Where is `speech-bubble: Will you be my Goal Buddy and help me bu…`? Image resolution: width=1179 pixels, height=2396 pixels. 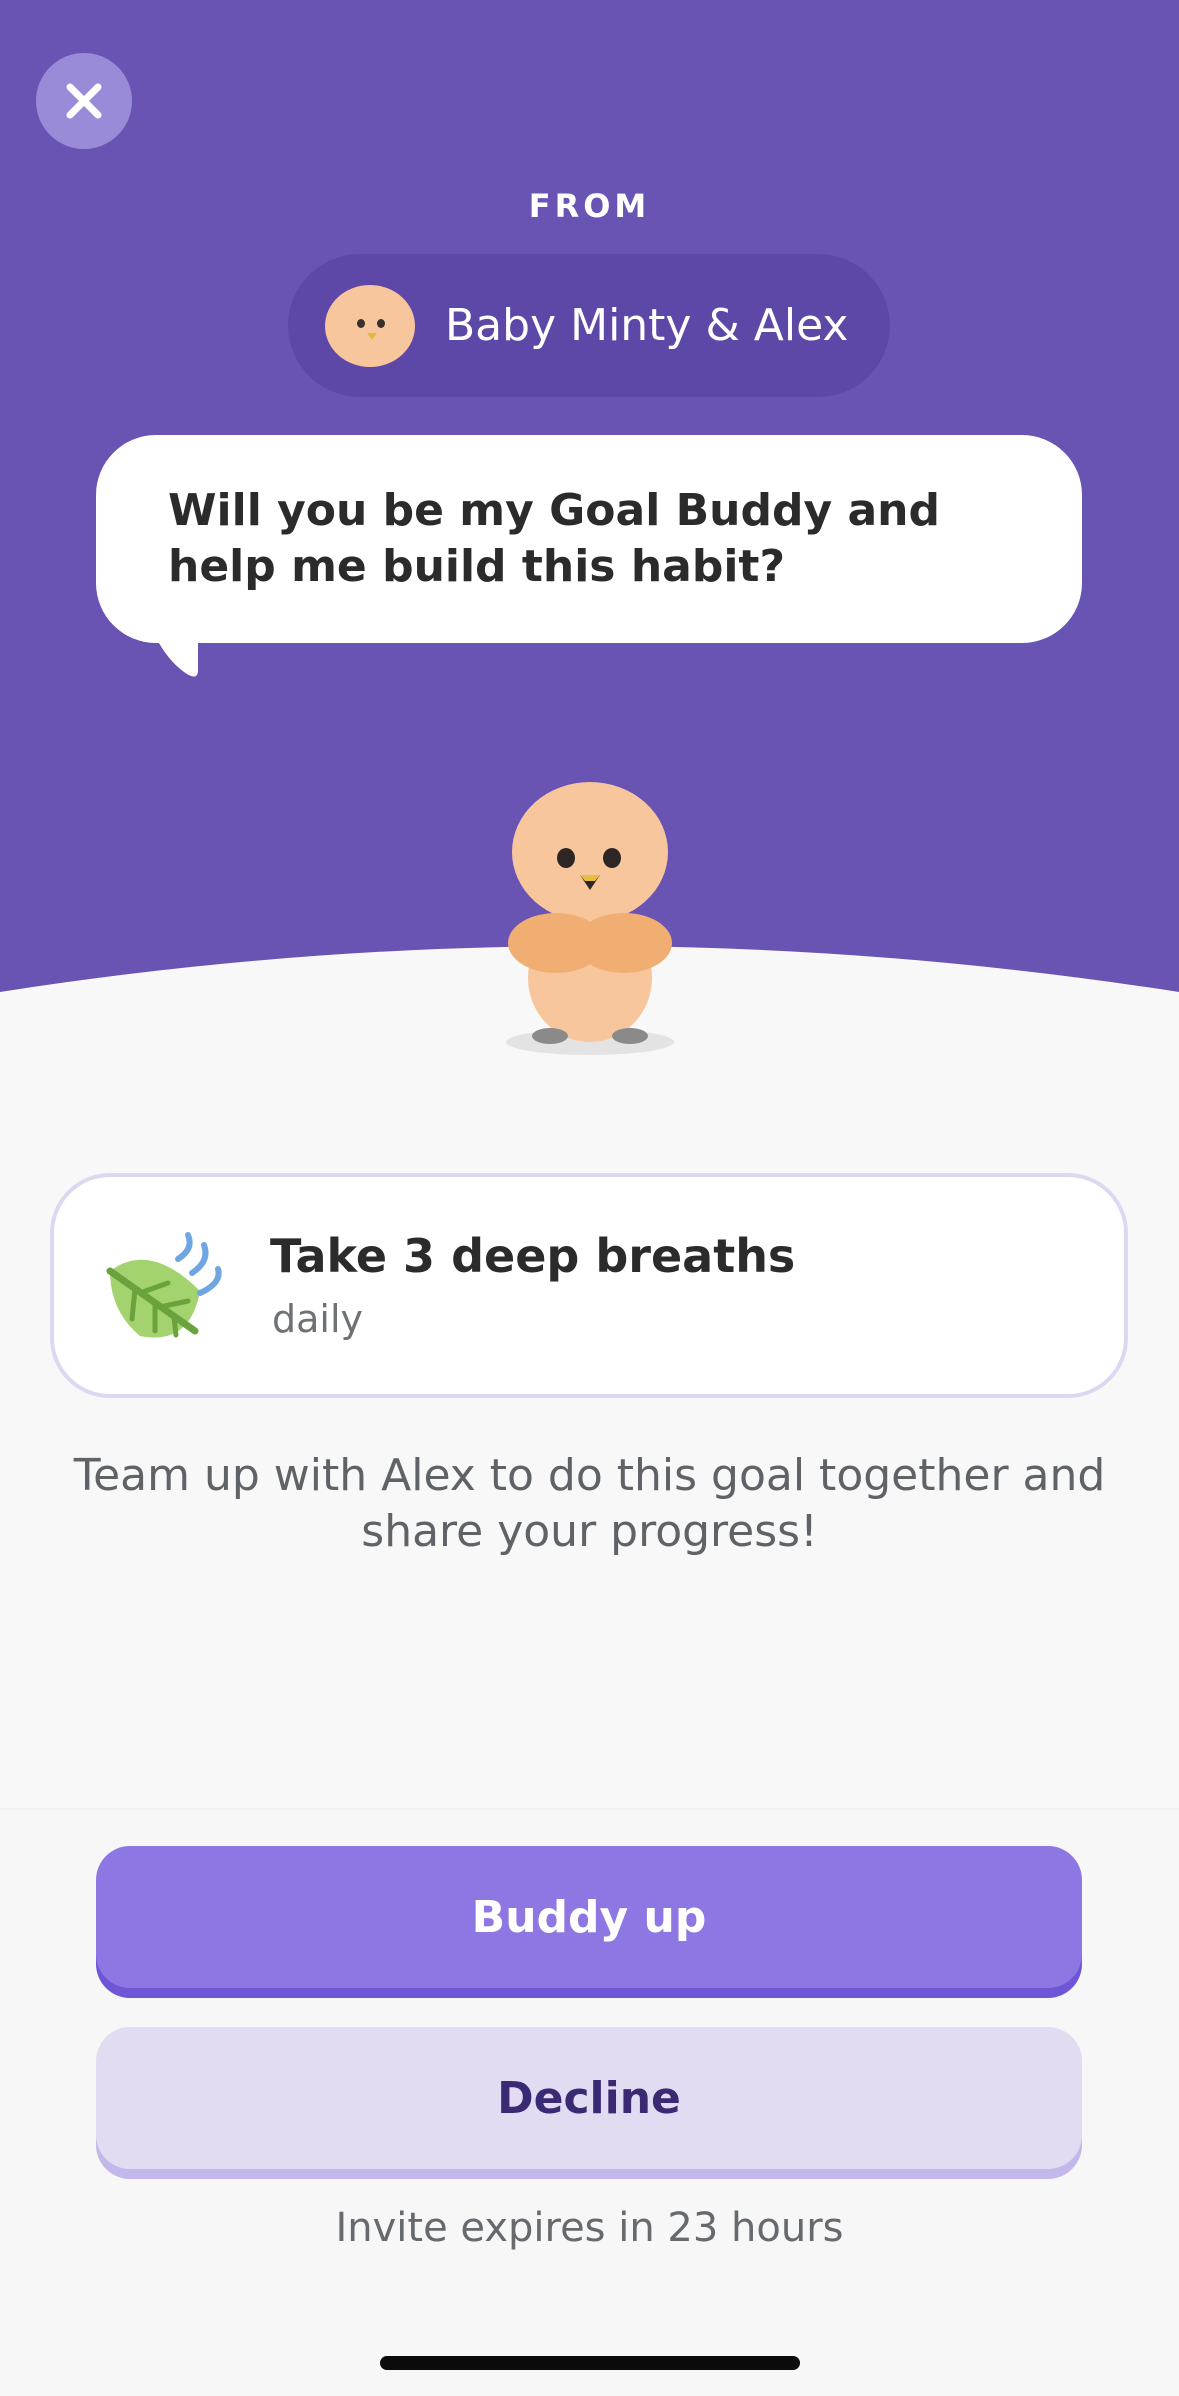 speech-bubble: Will you be my Goal Buddy and help me bu… is located at coordinates (589, 539).